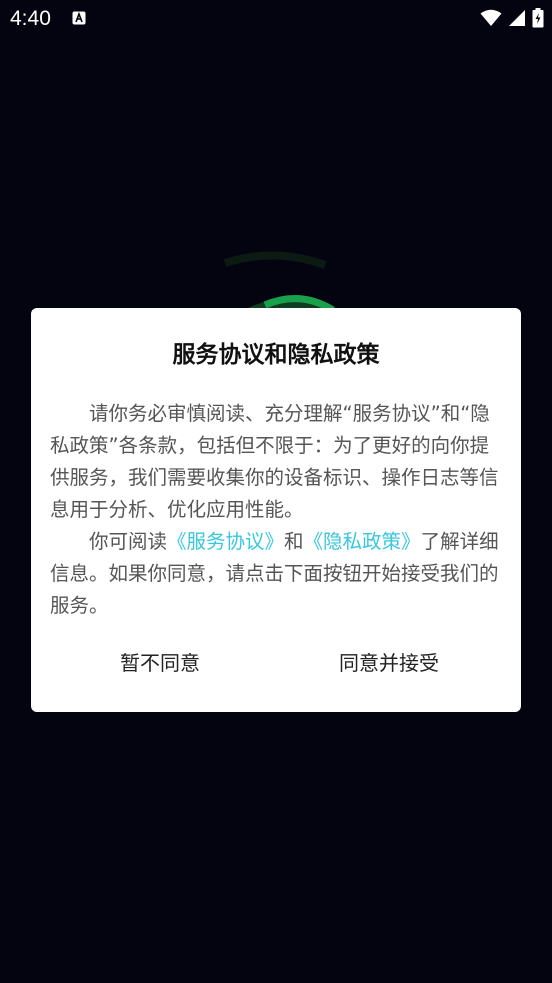  I want to click on accept-button: 同意并接受, so click(389, 663).